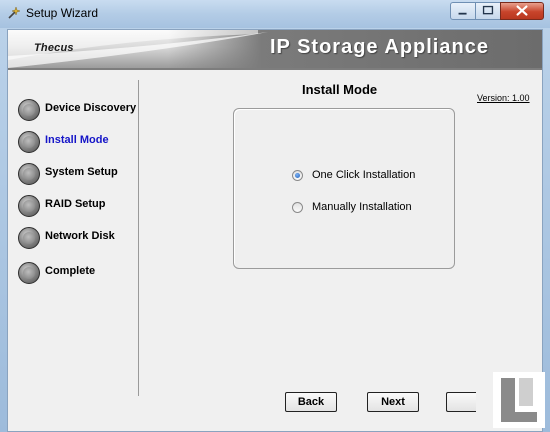  Describe the element at coordinates (519, 400) in the screenshot. I see `watermark-logo-icon` at that location.